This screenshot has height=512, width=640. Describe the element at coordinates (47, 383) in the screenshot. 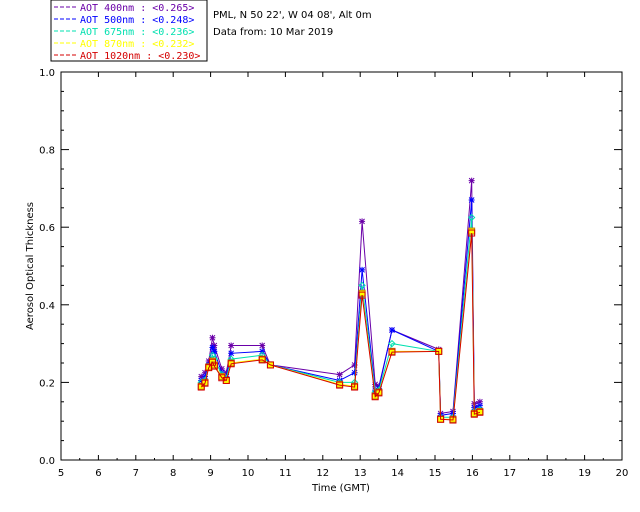

I see `y-tick-label: 0.2` at that location.